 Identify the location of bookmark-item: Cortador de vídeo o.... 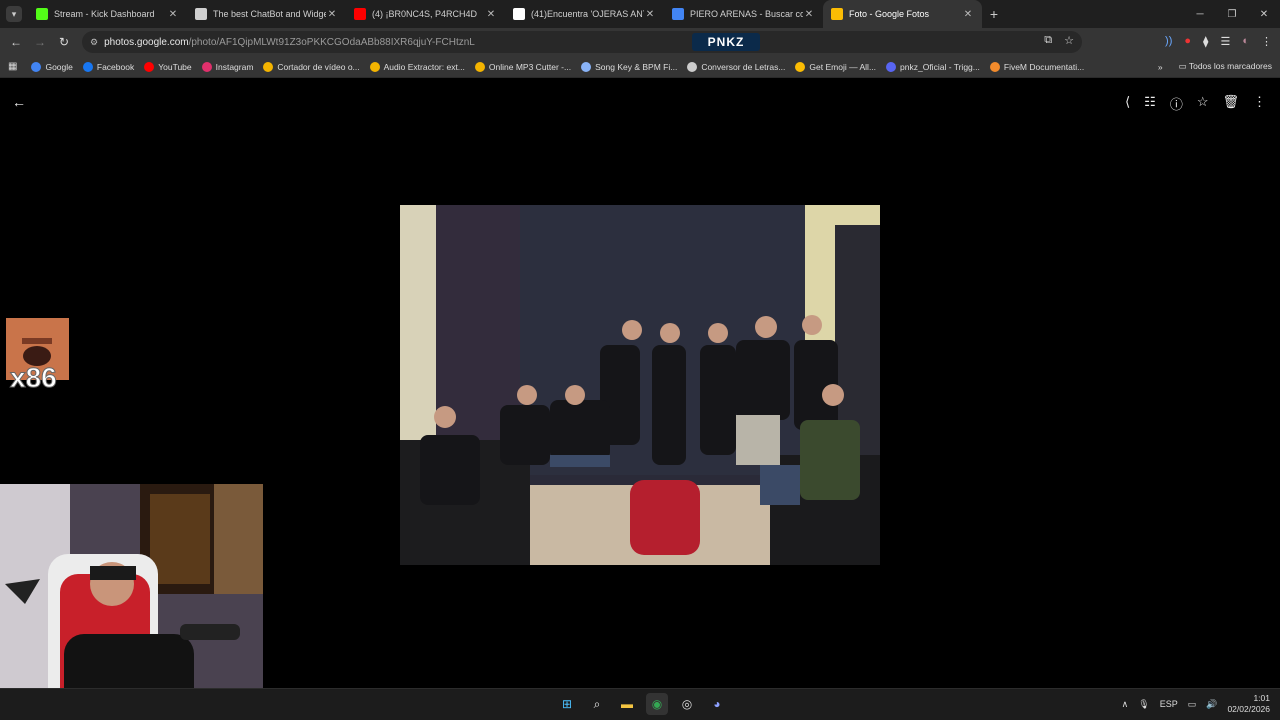
(311, 66).